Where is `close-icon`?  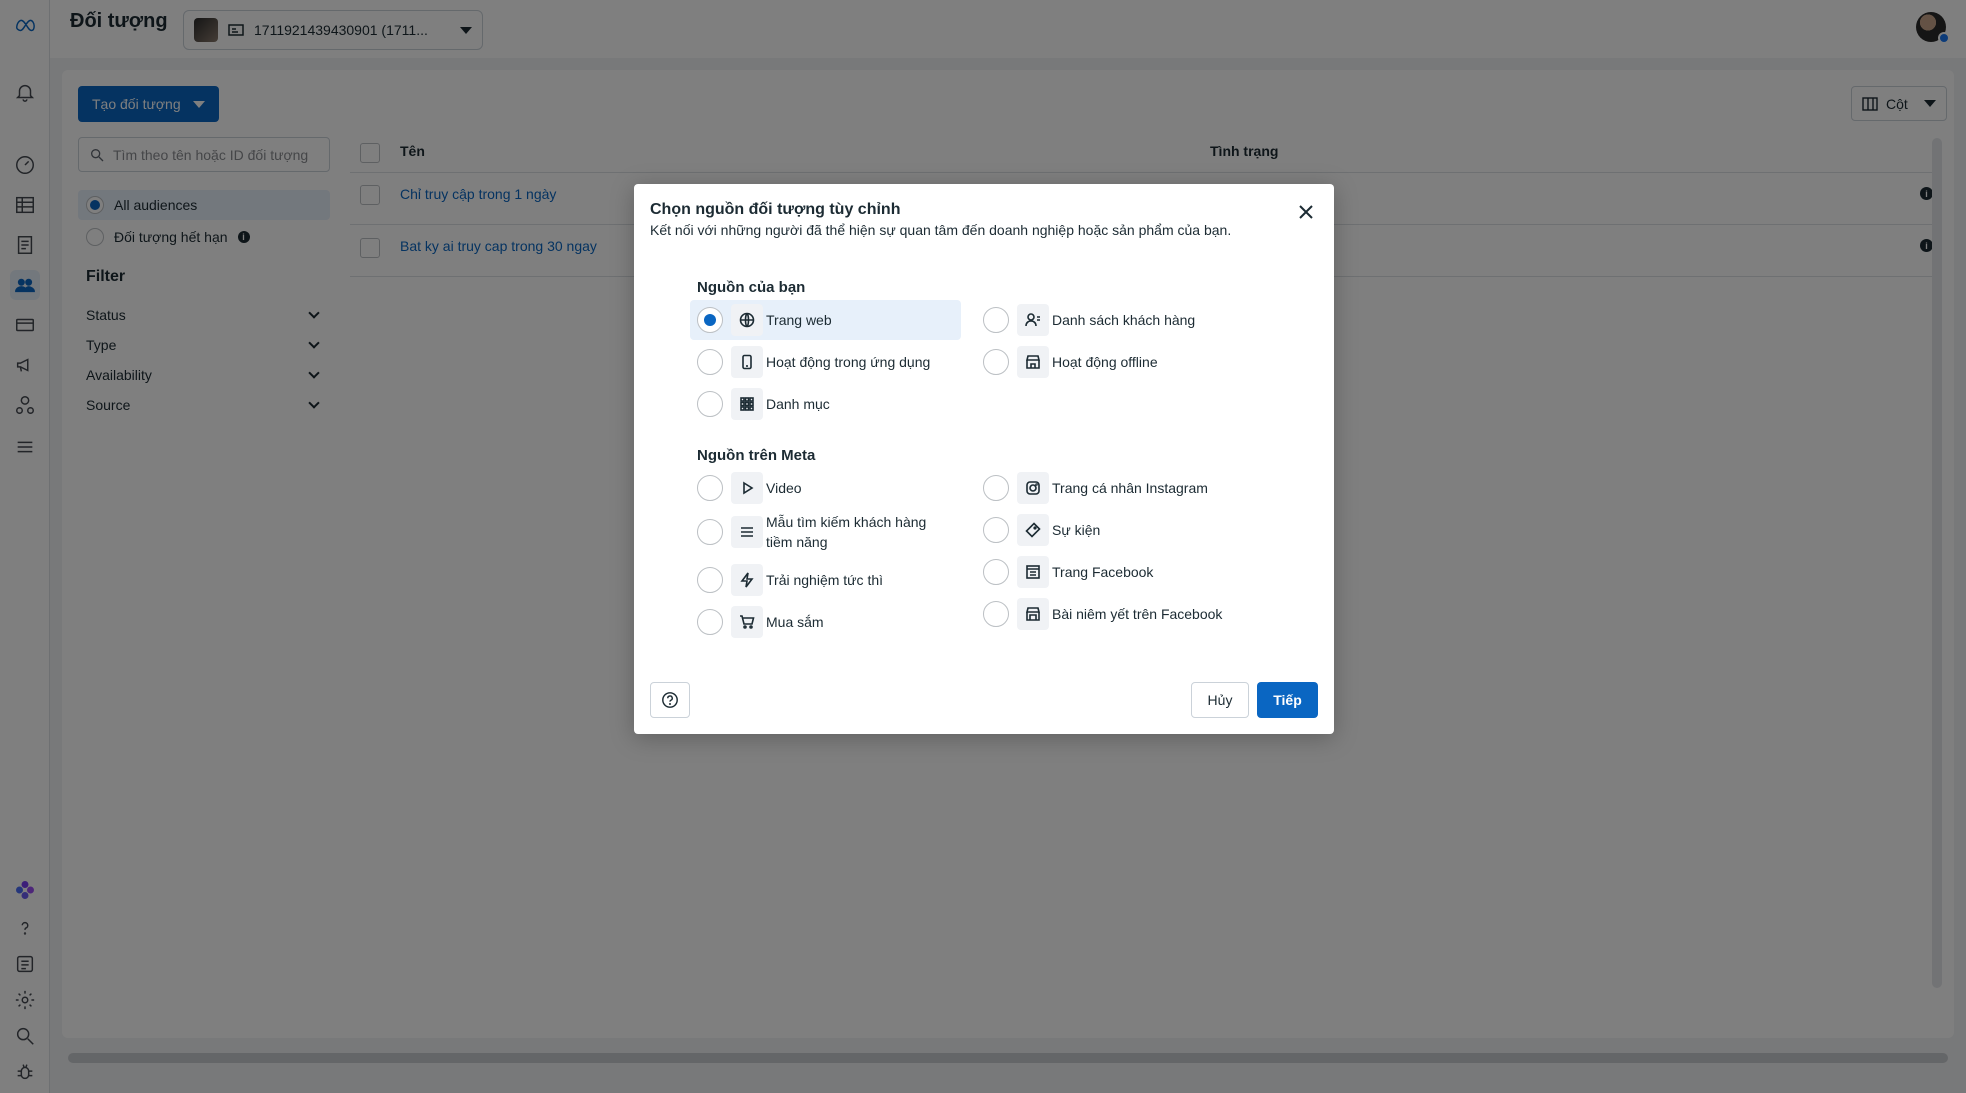
close-icon is located at coordinates (1306, 212).